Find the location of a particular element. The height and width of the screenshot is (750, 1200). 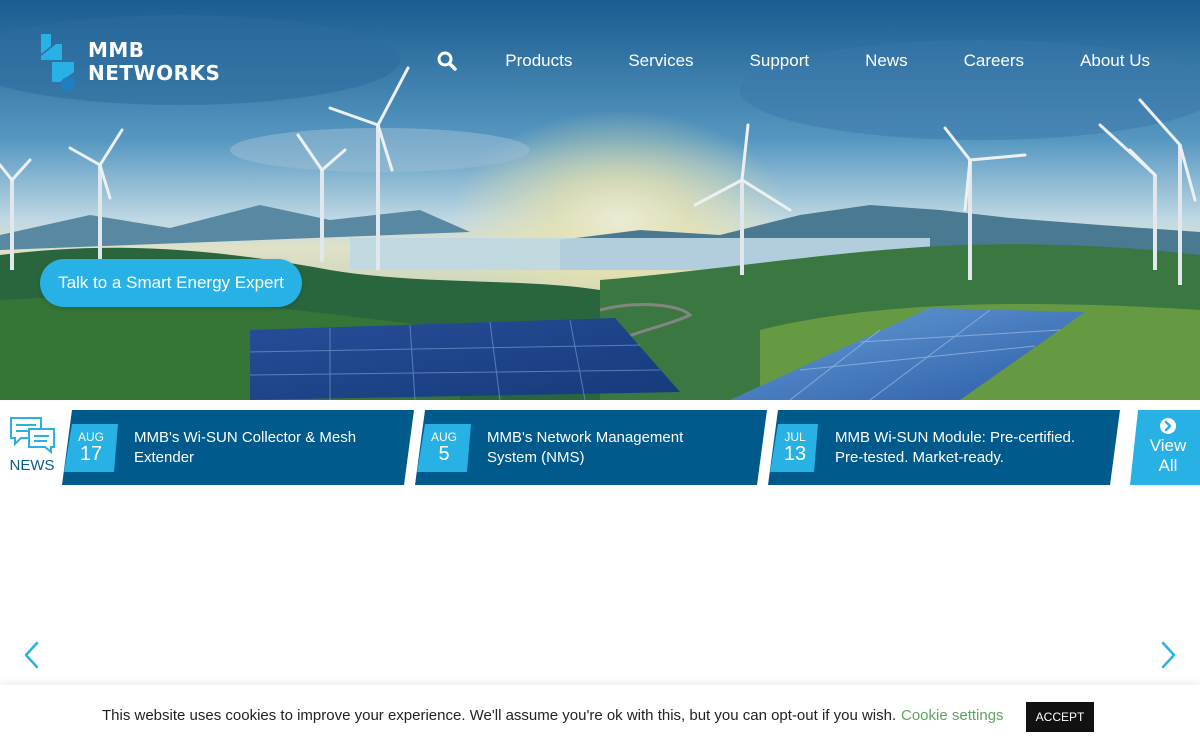

nav-item-support: Support is located at coordinates (780, 61).